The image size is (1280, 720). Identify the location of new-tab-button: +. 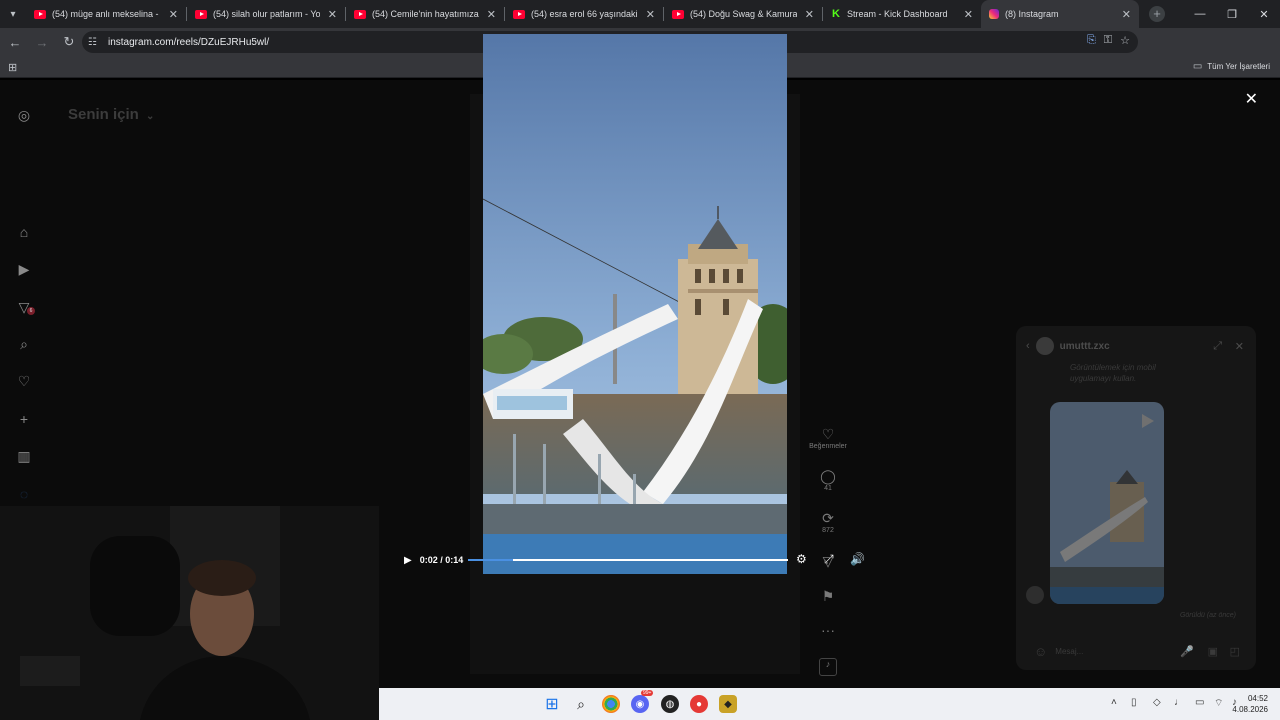
(1157, 14).